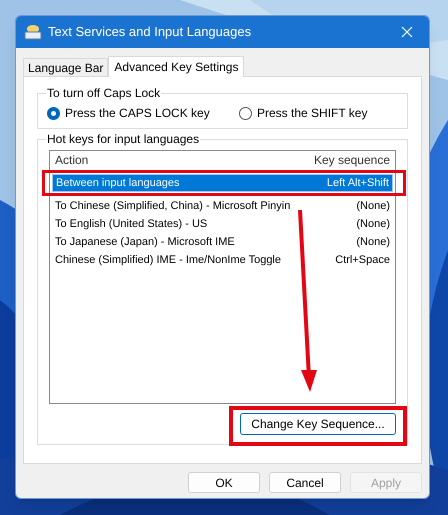 Image resolution: width=448 pixels, height=515 pixels. I want to click on list-row: To Chinese (Simplified, China) - Microsoft Pinyin (None), so click(222, 206).